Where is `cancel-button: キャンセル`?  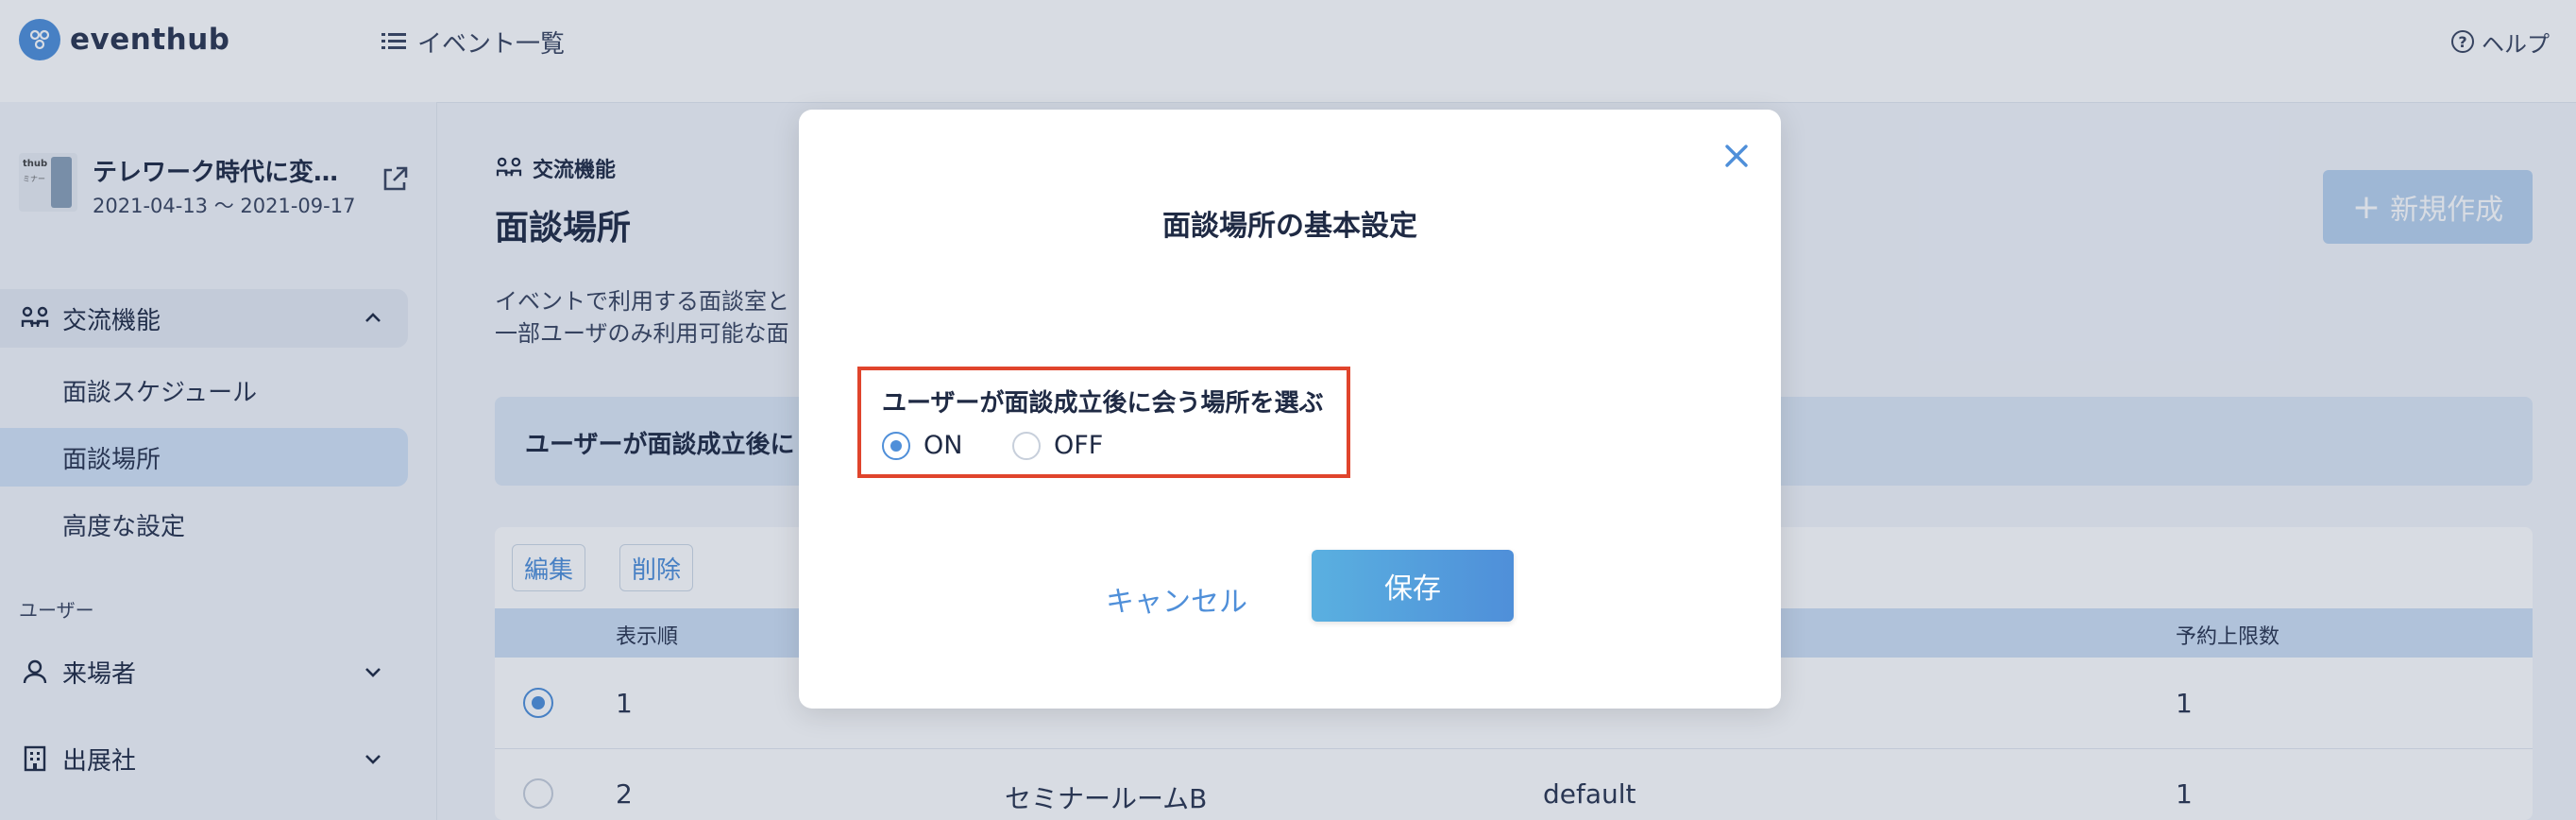
cancel-button: キャンセル is located at coordinates (1176, 599).